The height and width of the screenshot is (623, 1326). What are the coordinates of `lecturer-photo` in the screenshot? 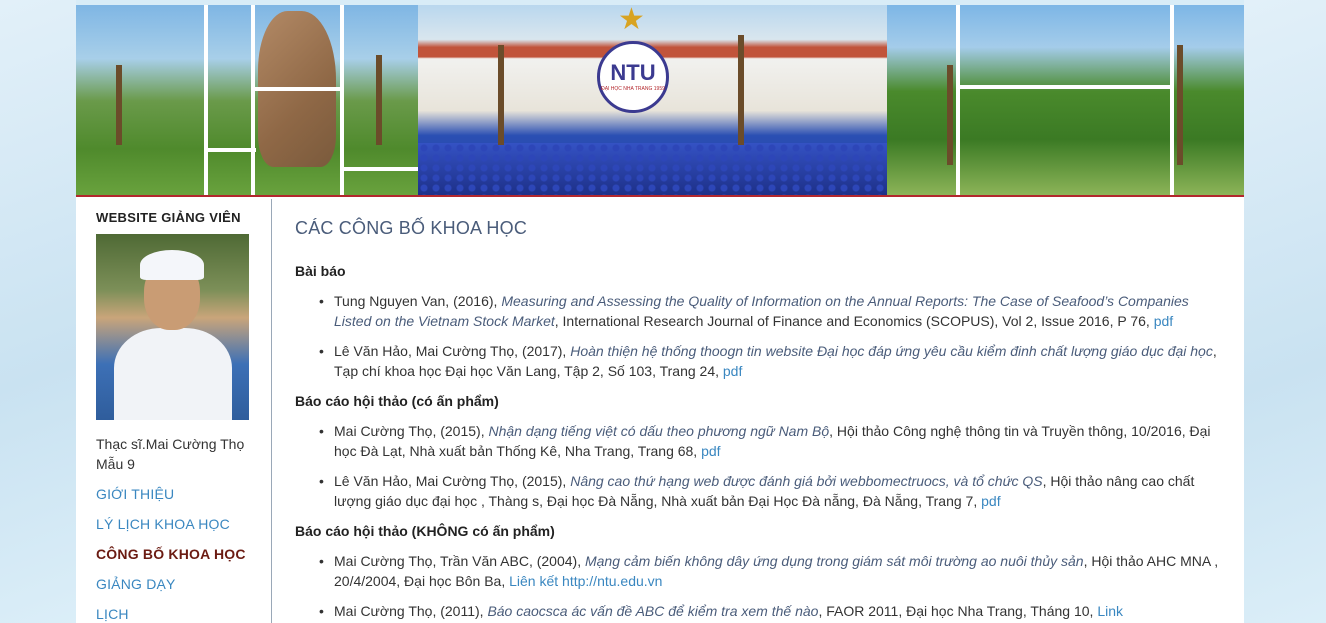 It's located at (172, 327).